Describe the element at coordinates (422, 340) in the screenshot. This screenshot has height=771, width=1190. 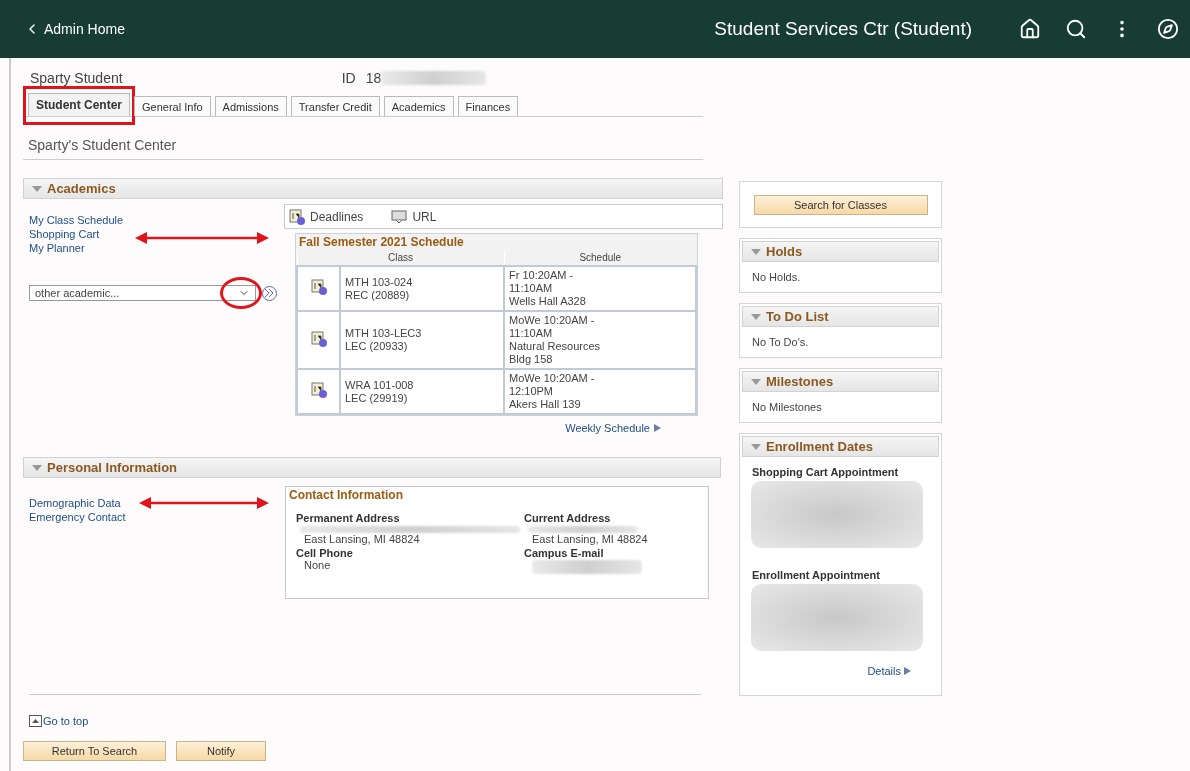
I see `table-cell: MTH 103-LEC3 LEC (20933)` at that location.